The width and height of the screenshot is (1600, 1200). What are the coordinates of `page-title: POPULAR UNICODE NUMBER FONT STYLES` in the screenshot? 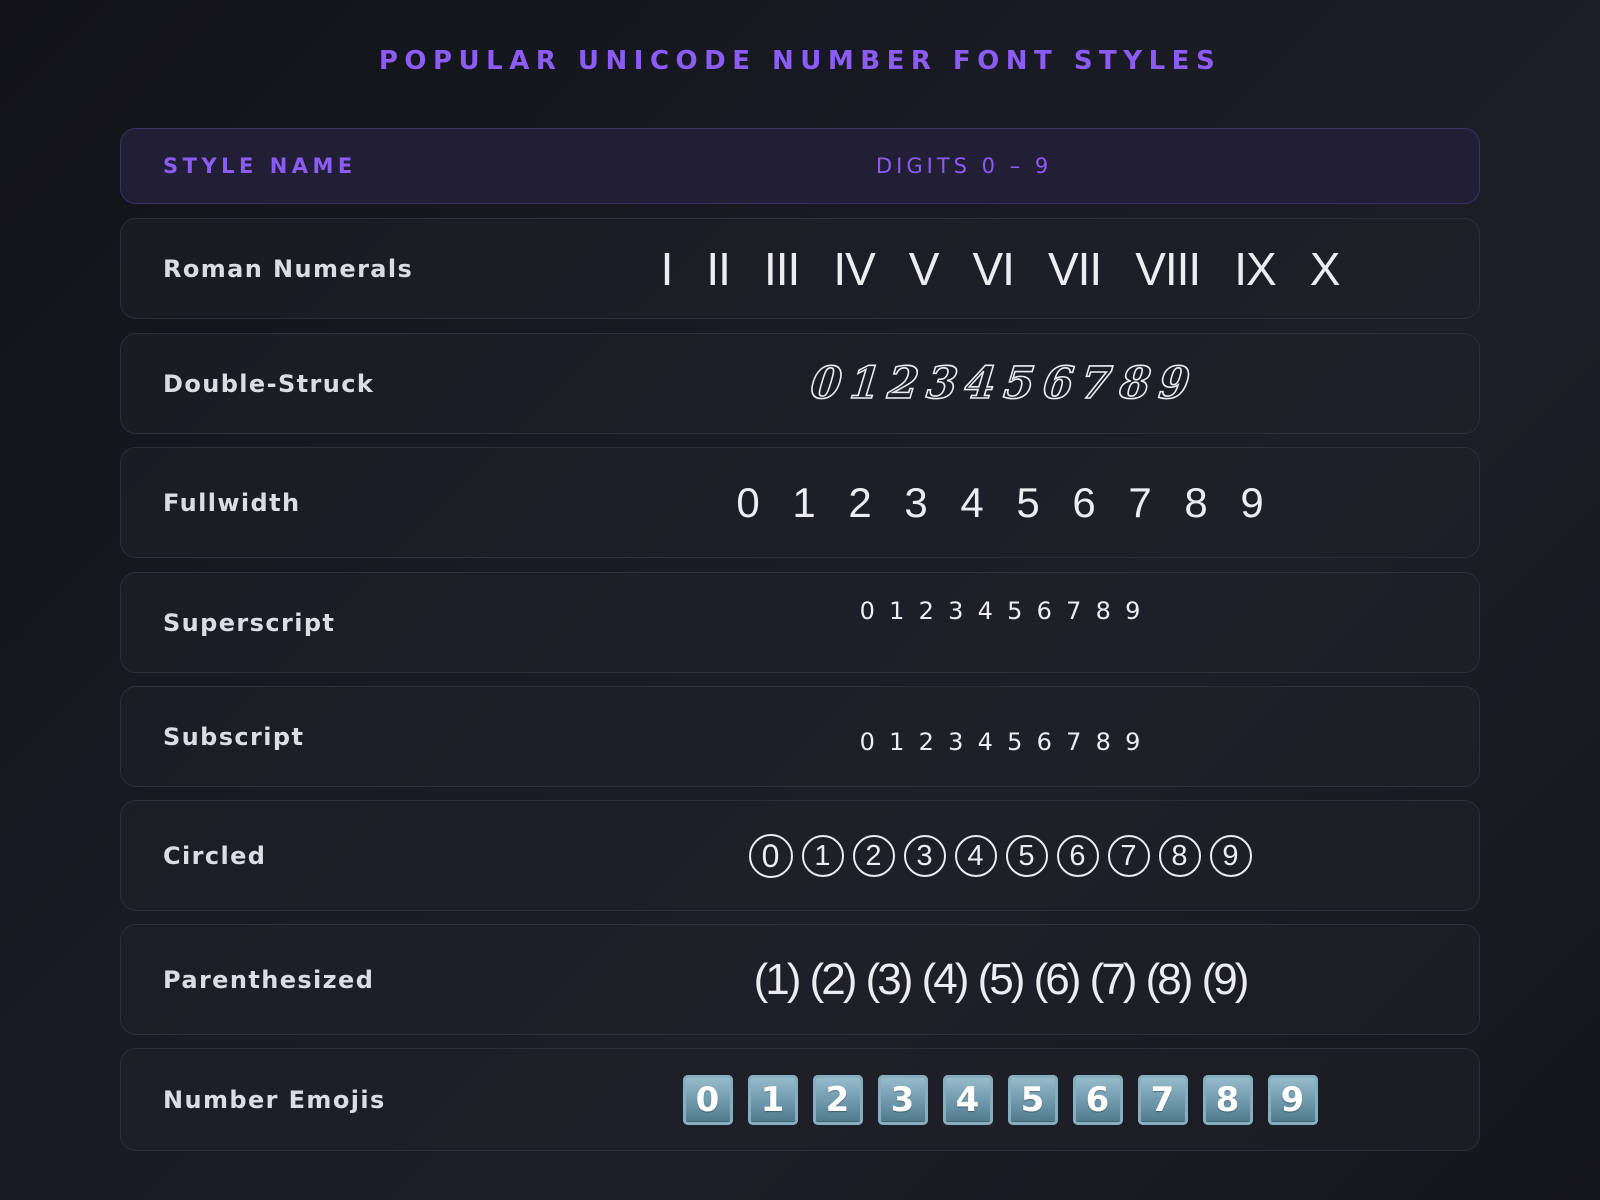 It's located at (800, 61).